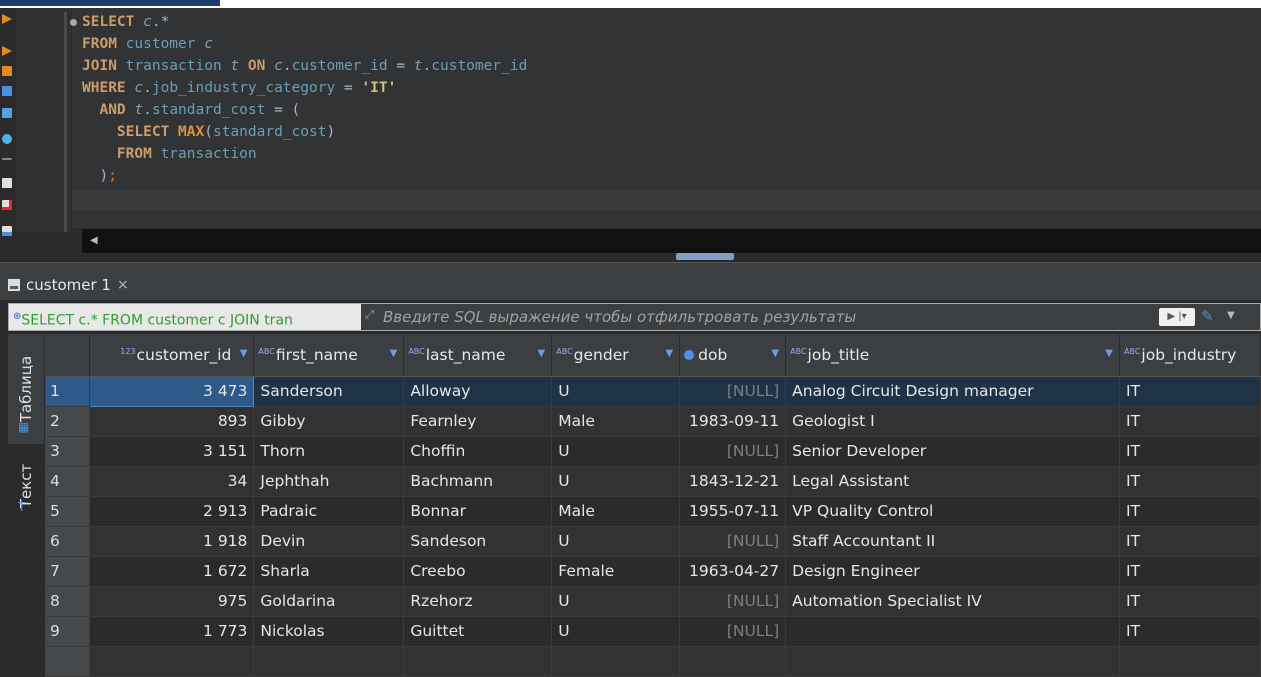 The width and height of the screenshot is (1261, 677). What do you see at coordinates (7, 51) in the screenshot?
I see `execute-in-new-tab-icon` at bounding box center [7, 51].